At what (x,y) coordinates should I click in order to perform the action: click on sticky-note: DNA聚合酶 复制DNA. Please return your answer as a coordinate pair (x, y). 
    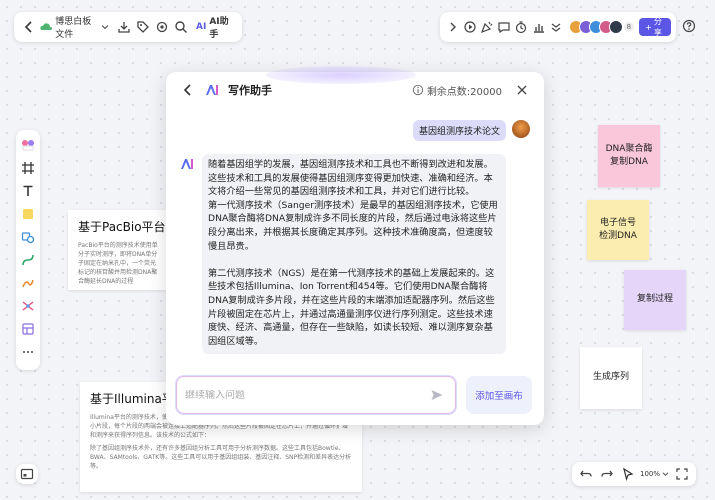
    Looking at the image, I should click on (629, 156).